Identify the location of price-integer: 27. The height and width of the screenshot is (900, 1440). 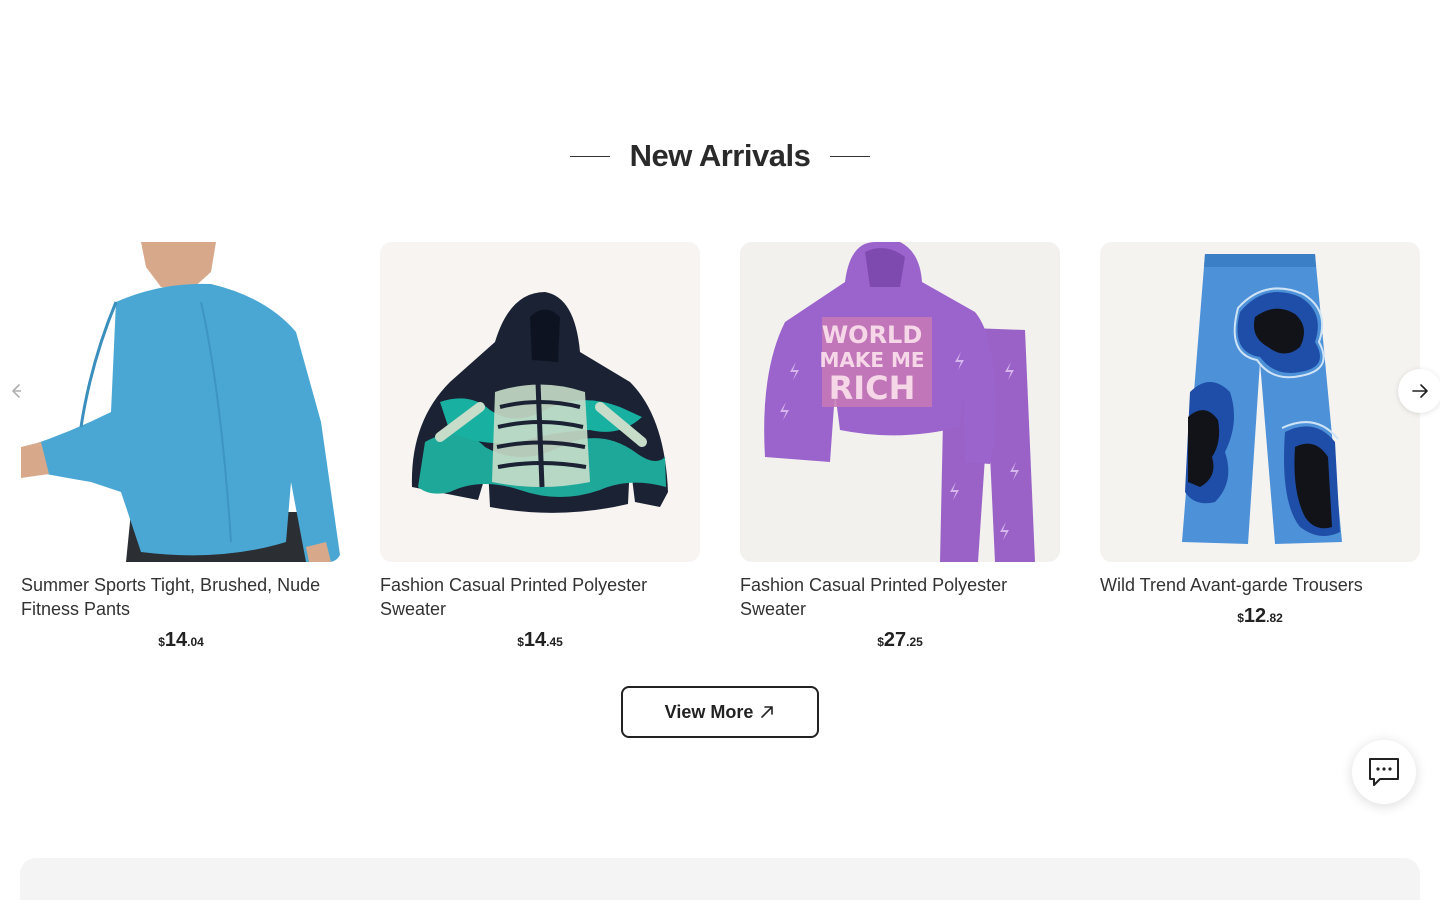
(895, 640).